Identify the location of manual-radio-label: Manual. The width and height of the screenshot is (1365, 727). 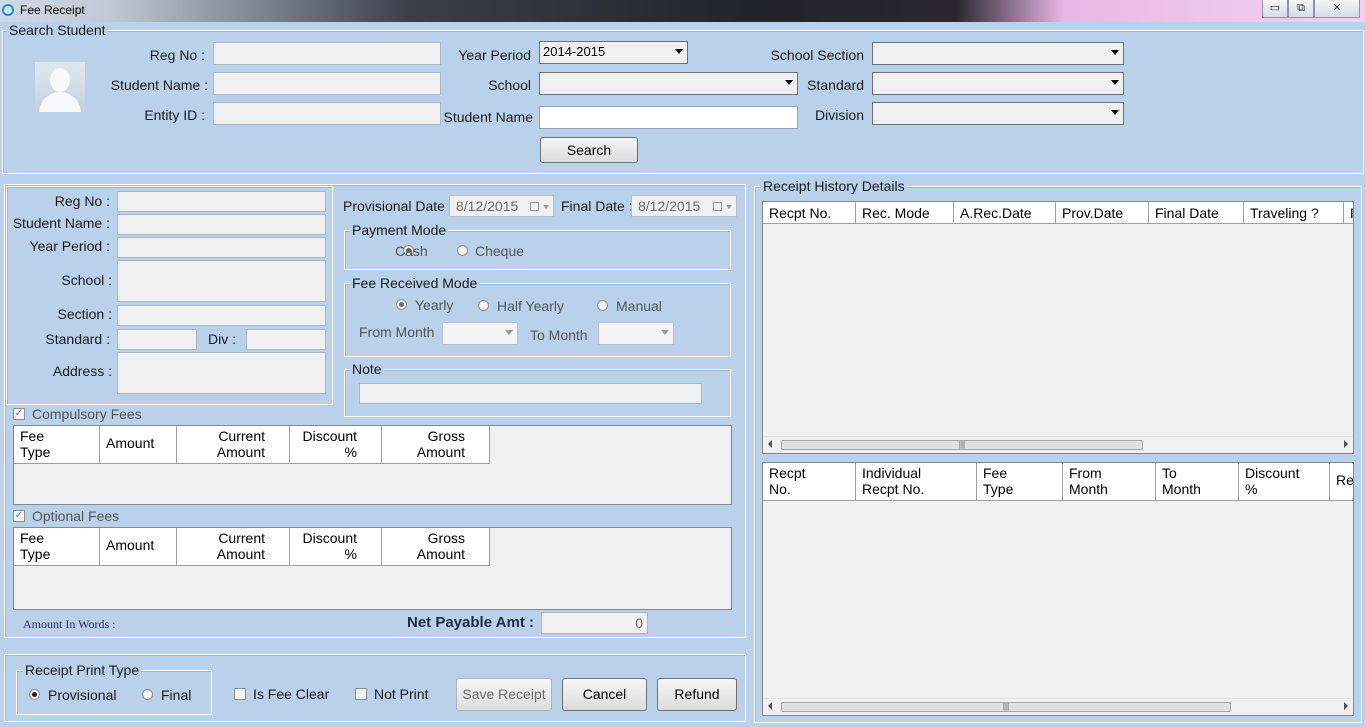
(639, 306).